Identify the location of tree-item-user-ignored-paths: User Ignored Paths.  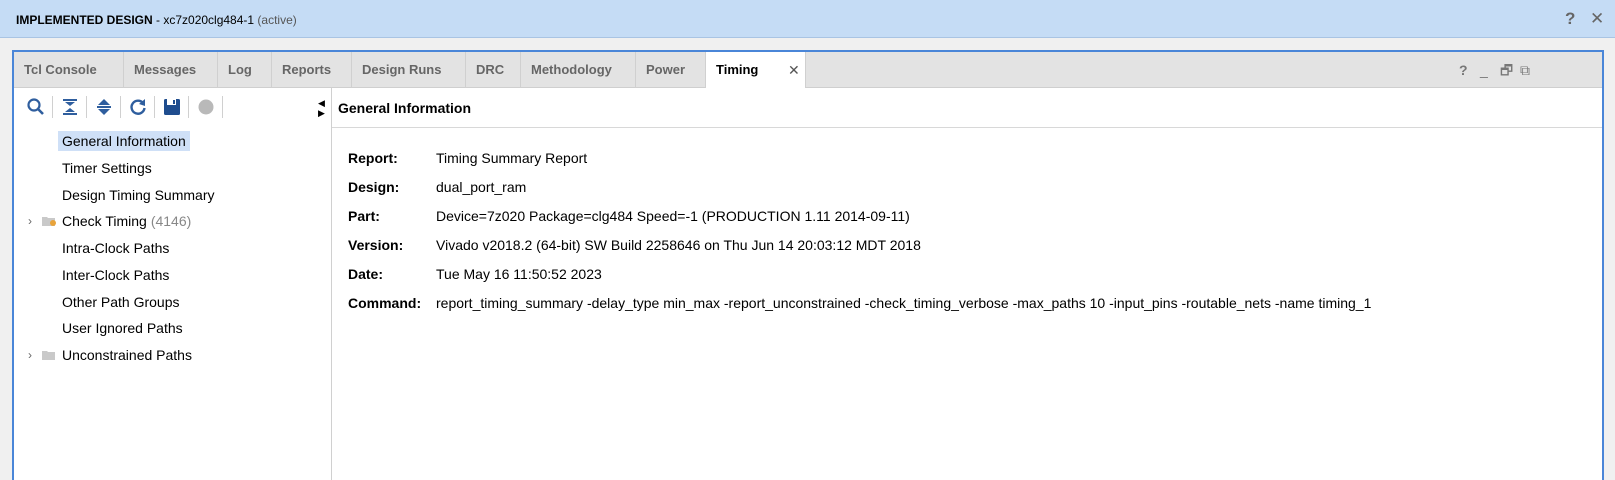
(122, 328).